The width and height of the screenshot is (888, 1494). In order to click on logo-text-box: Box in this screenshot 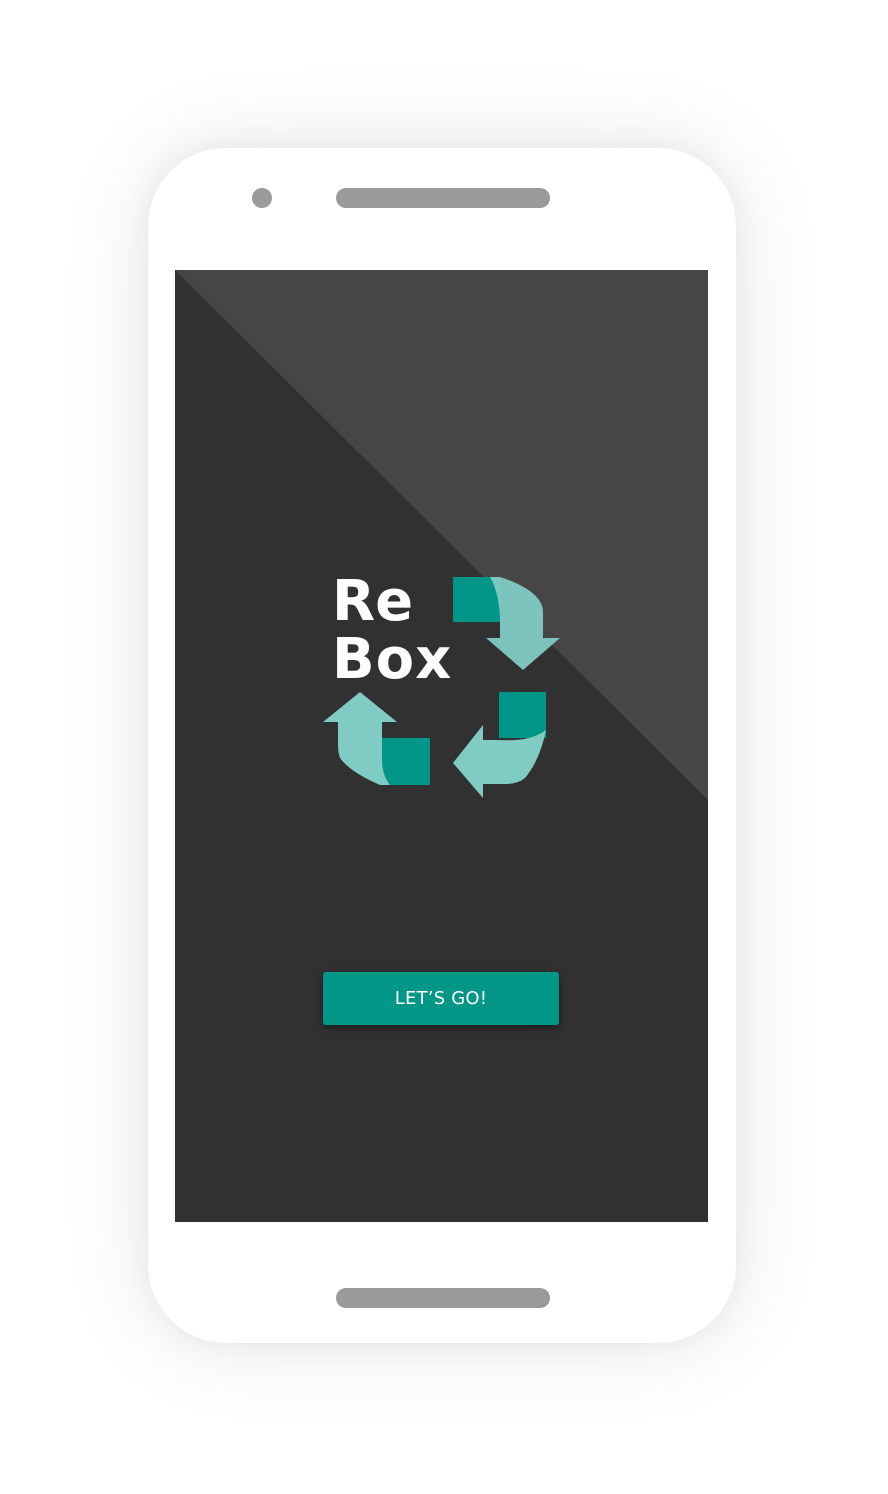, I will do `click(392, 659)`.